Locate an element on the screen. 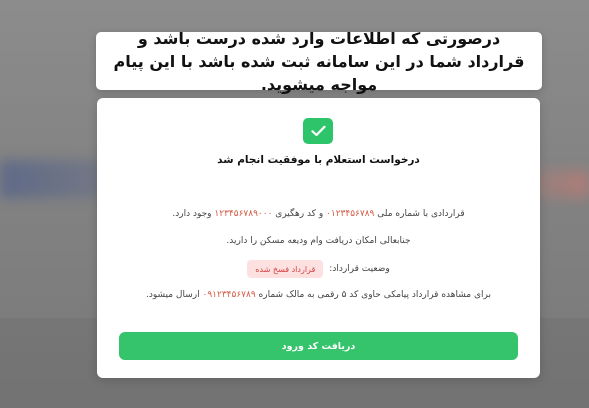  contract-info-suffix: وجود دارد. is located at coordinates (192, 214).